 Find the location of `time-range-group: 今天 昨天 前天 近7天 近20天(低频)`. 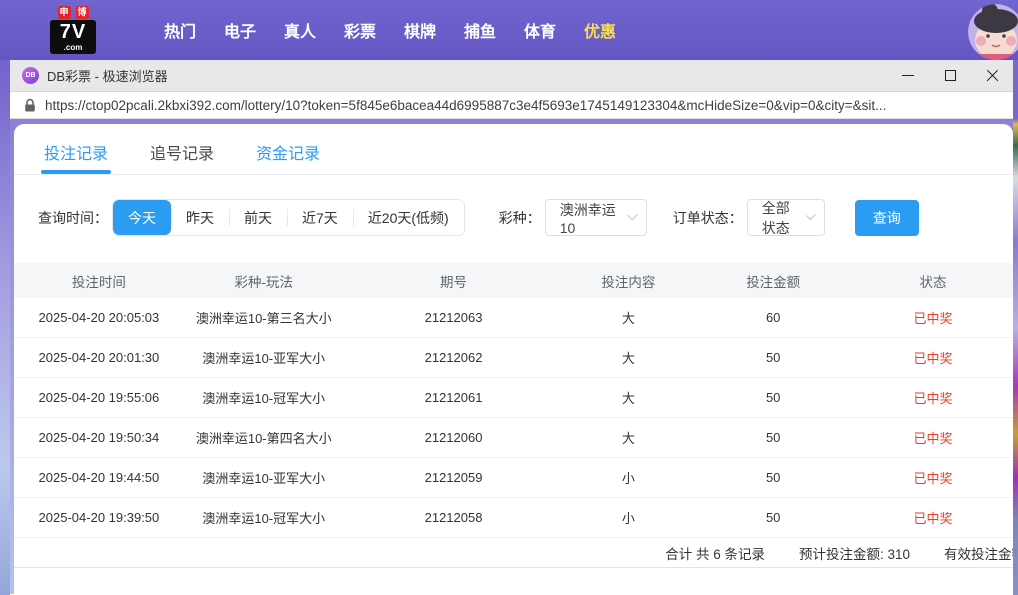

time-range-group: 今天 昨天 前天 近7天 近20天(低频) is located at coordinates (288, 217).